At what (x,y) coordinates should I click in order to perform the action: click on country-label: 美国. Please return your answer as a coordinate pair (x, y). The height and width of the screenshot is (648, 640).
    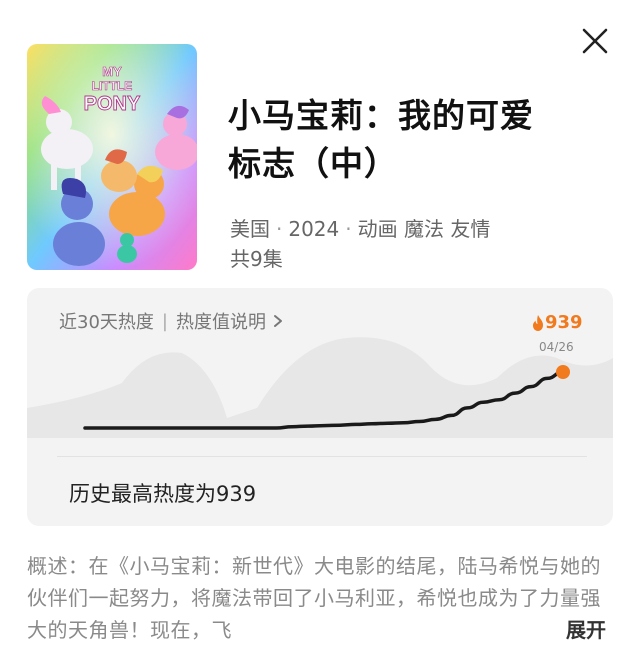
    Looking at the image, I should click on (250, 229).